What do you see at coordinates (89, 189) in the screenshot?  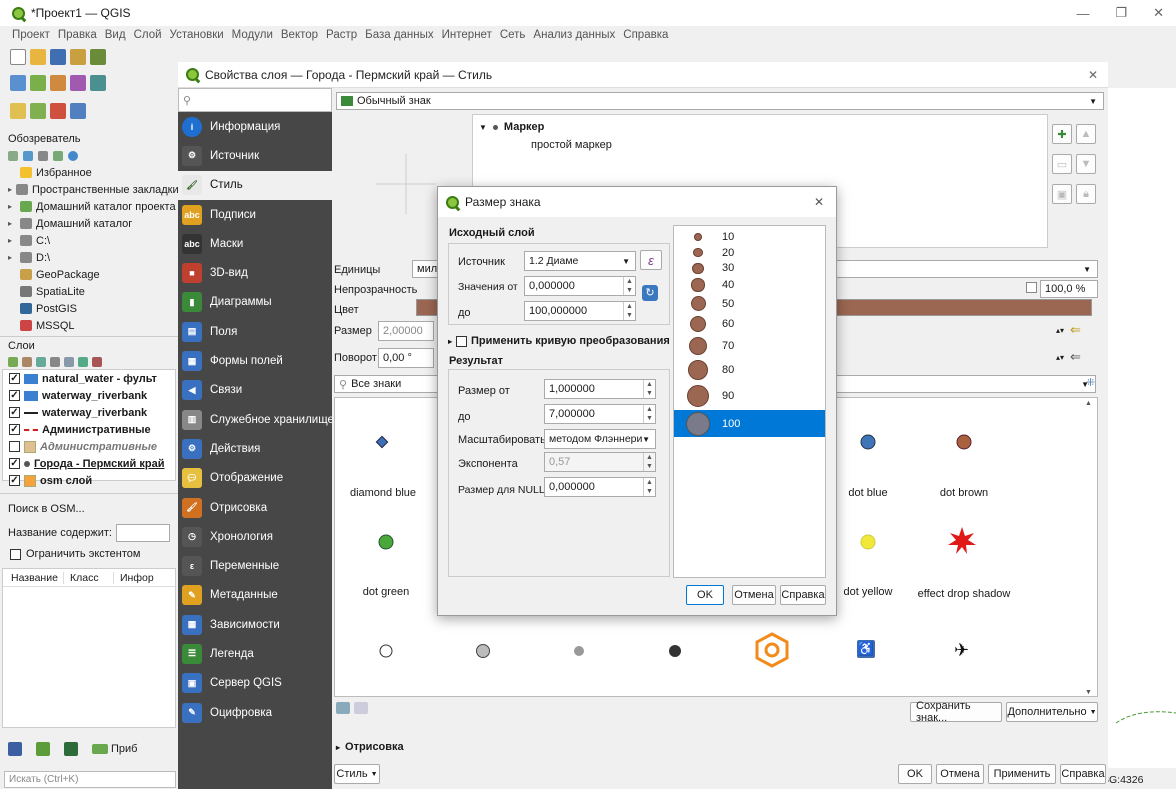 I see `browser-item: ▸ Пространственные закладки` at bounding box center [89, 189].